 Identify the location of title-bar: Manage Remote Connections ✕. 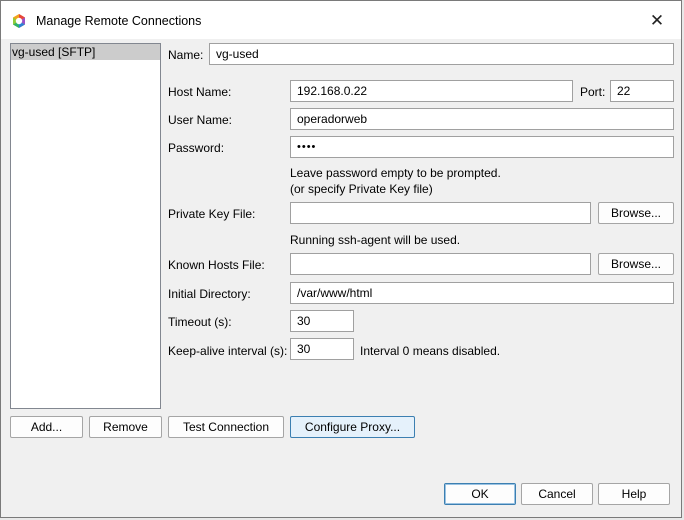
(341, 20).